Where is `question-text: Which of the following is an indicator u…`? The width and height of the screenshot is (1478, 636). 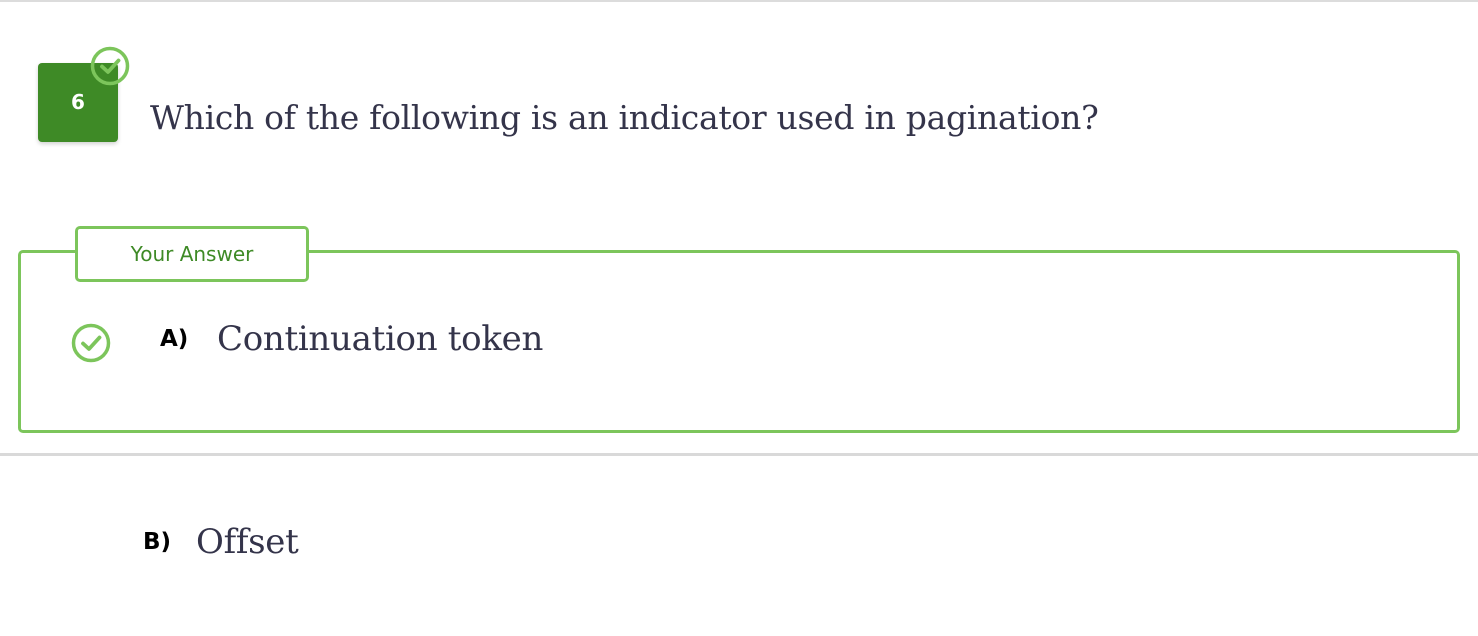 question-text: Which of the following is an indicator u… is located at coordinates (624, 117).